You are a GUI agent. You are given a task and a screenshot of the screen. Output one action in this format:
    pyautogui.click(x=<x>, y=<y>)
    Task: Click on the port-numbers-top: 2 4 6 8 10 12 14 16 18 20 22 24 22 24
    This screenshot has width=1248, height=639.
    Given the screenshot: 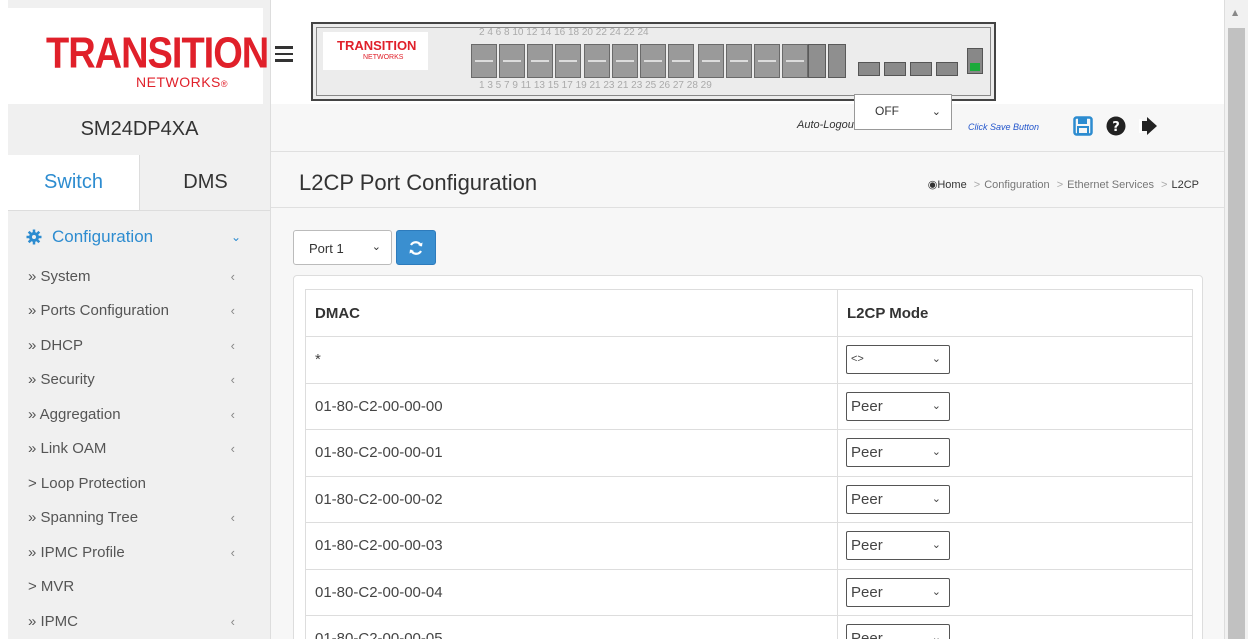 What is the action you would take?
    pyautogui.click(x=564, y=32)
    